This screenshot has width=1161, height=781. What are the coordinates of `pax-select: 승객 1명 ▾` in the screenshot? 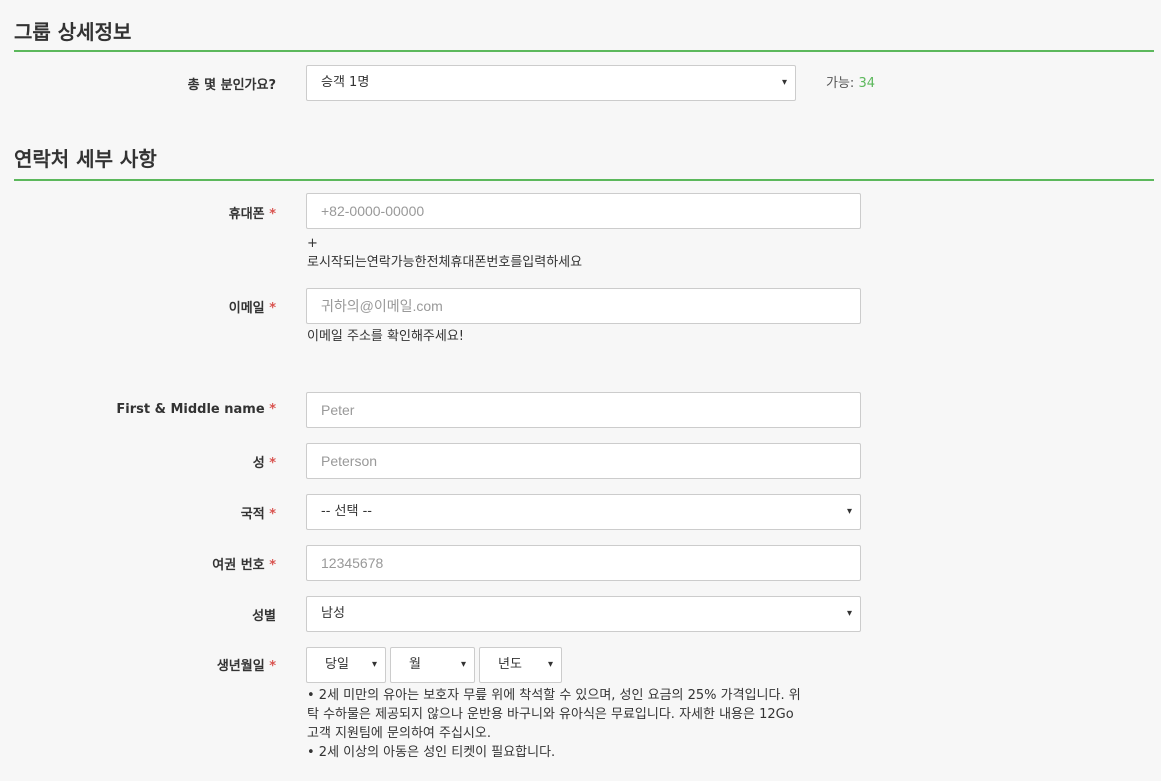 It's located at (551, 83).